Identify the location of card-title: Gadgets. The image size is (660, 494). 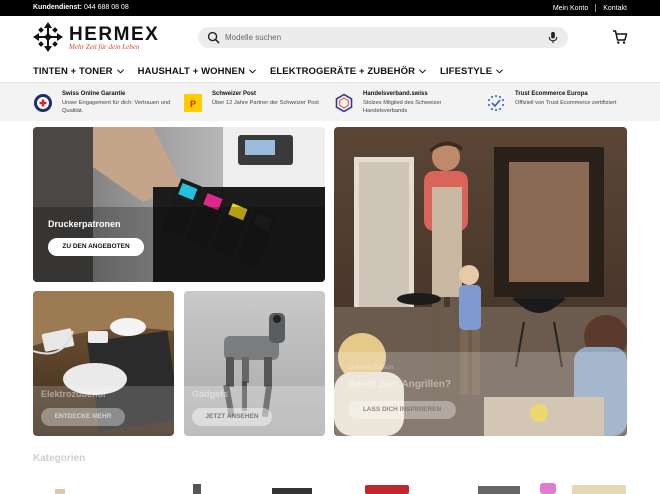
(210, 394).